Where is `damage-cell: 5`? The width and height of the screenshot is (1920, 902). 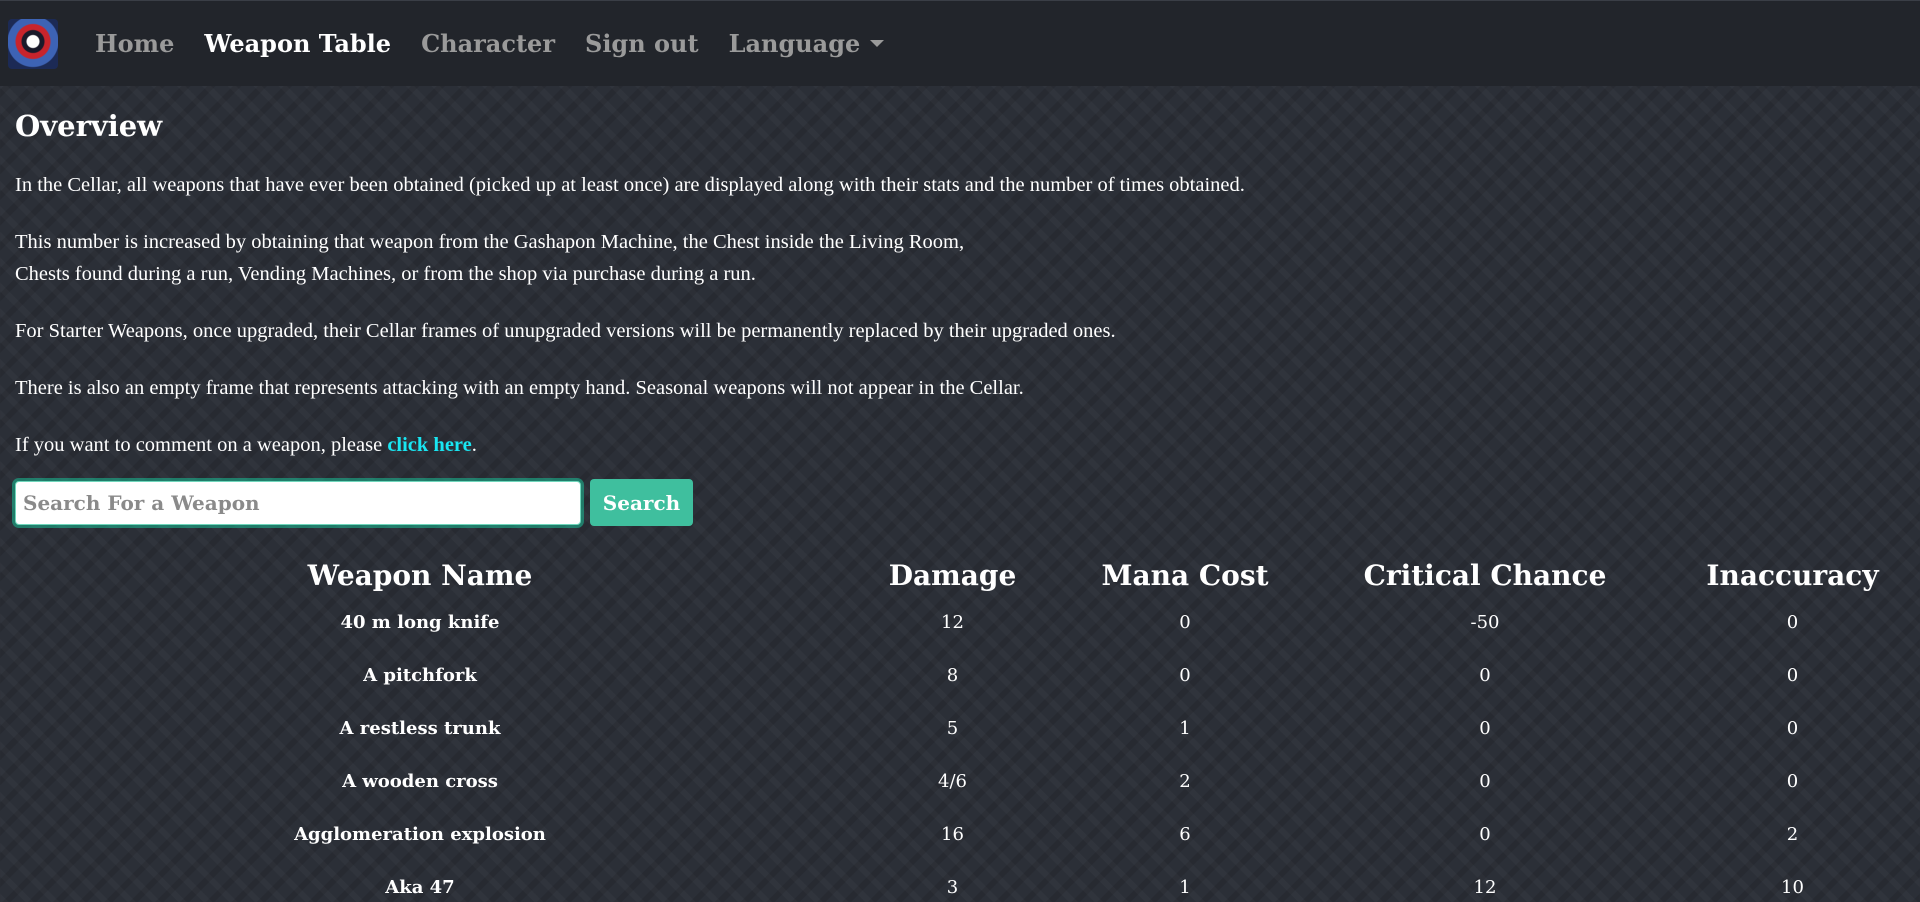 damage-cell: 5 is located at coordinates (952, 728).